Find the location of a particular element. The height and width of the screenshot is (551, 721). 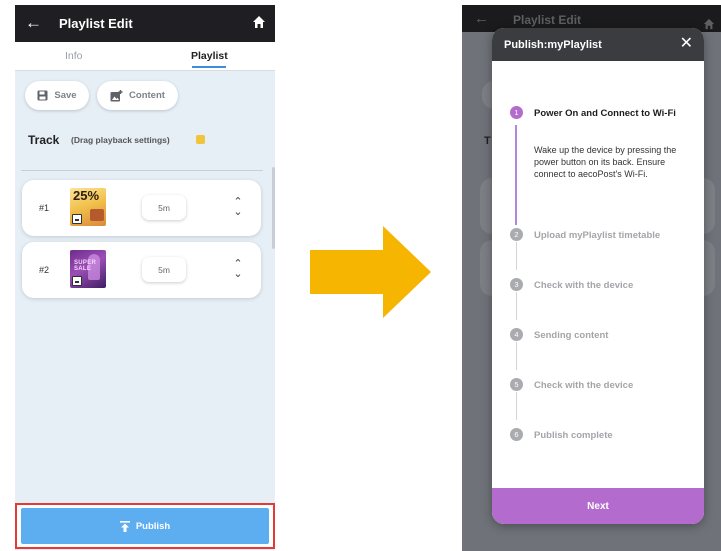

app-bar: ← Playlist Edit is located at coordinates (145, 23).